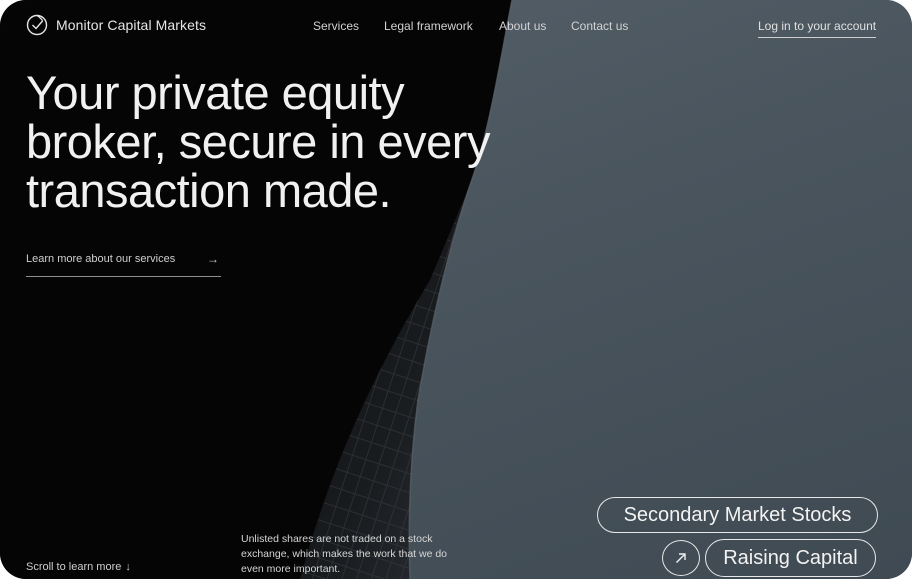 The height and width of the screenshot is (579, 912). Describe the element at coordinates (817, 28) in the screenshot. I see `login-link: Log in to your account` at that location.